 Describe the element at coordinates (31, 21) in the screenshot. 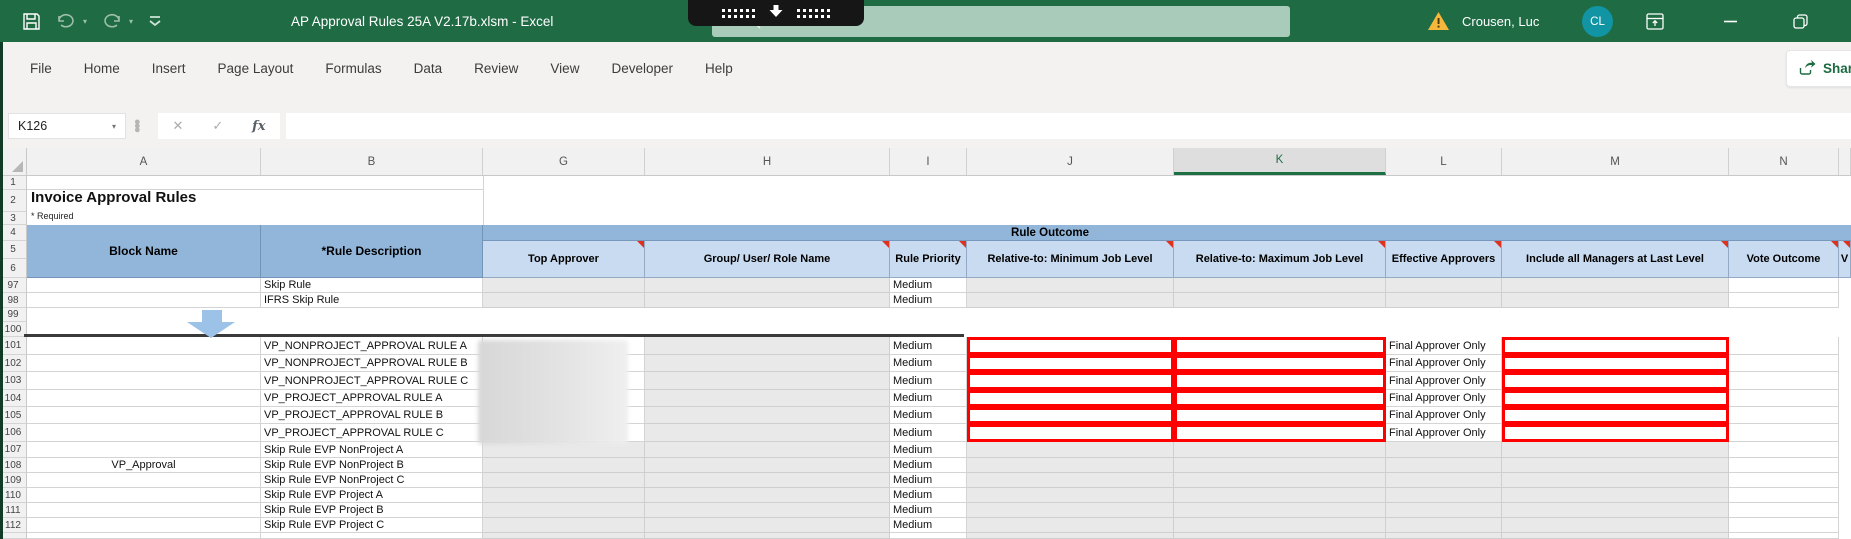

I see `save-icon` at that location.